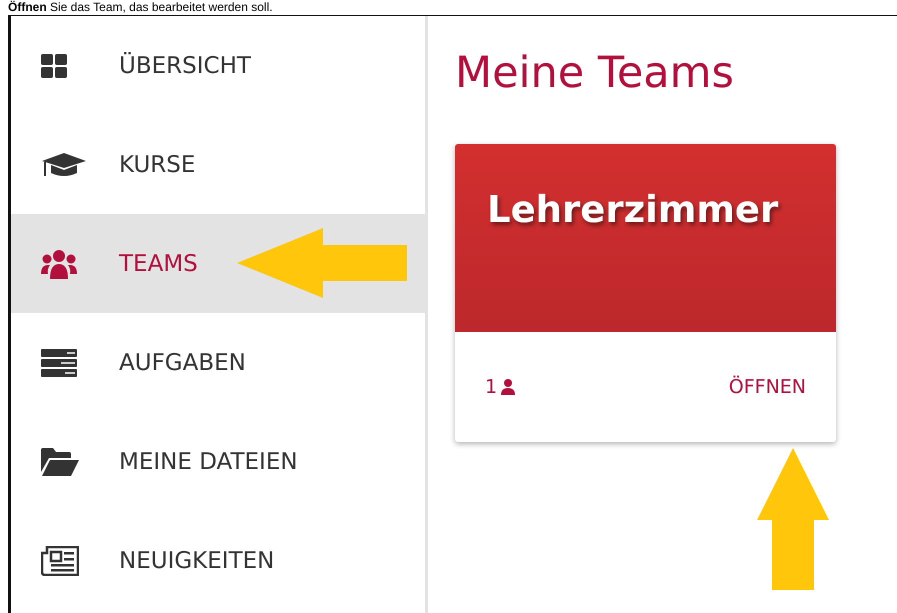 This screenshot has height=613, width=897. I want to click on sidebar-item: AUFGABEN, so click(218, 362).